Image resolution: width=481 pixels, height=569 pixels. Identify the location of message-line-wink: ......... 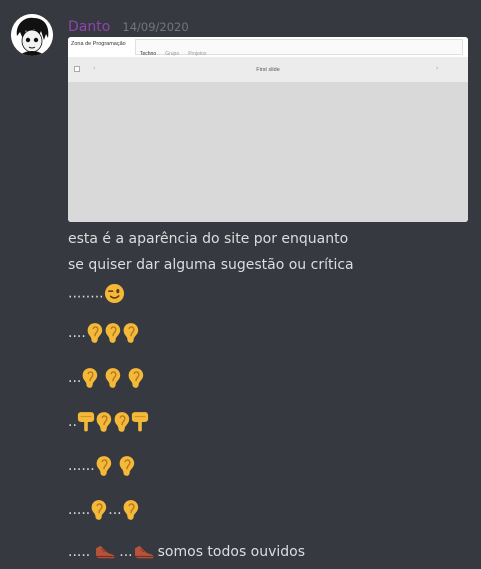
(96, 293).